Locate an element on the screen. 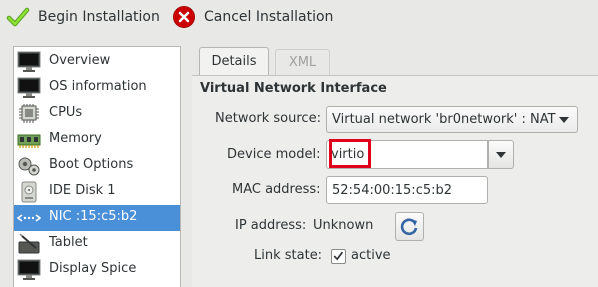 This screenshot has height=287, width=598. gears-icon is located at coordinates (29, 166).